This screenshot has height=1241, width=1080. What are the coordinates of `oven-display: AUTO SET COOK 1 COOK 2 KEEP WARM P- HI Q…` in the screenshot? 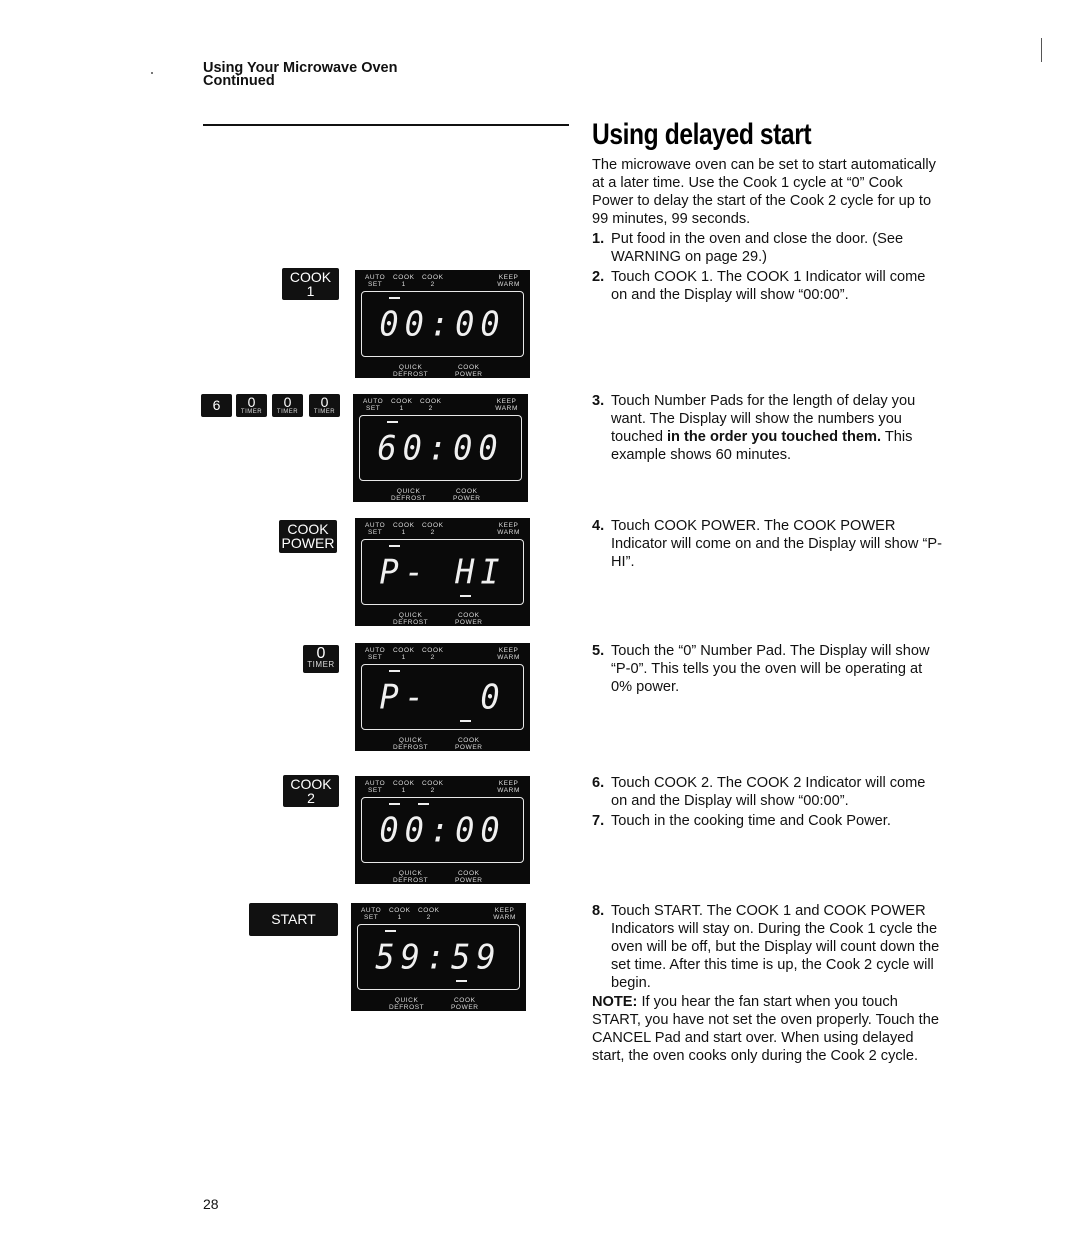 It's located at (442, 572).